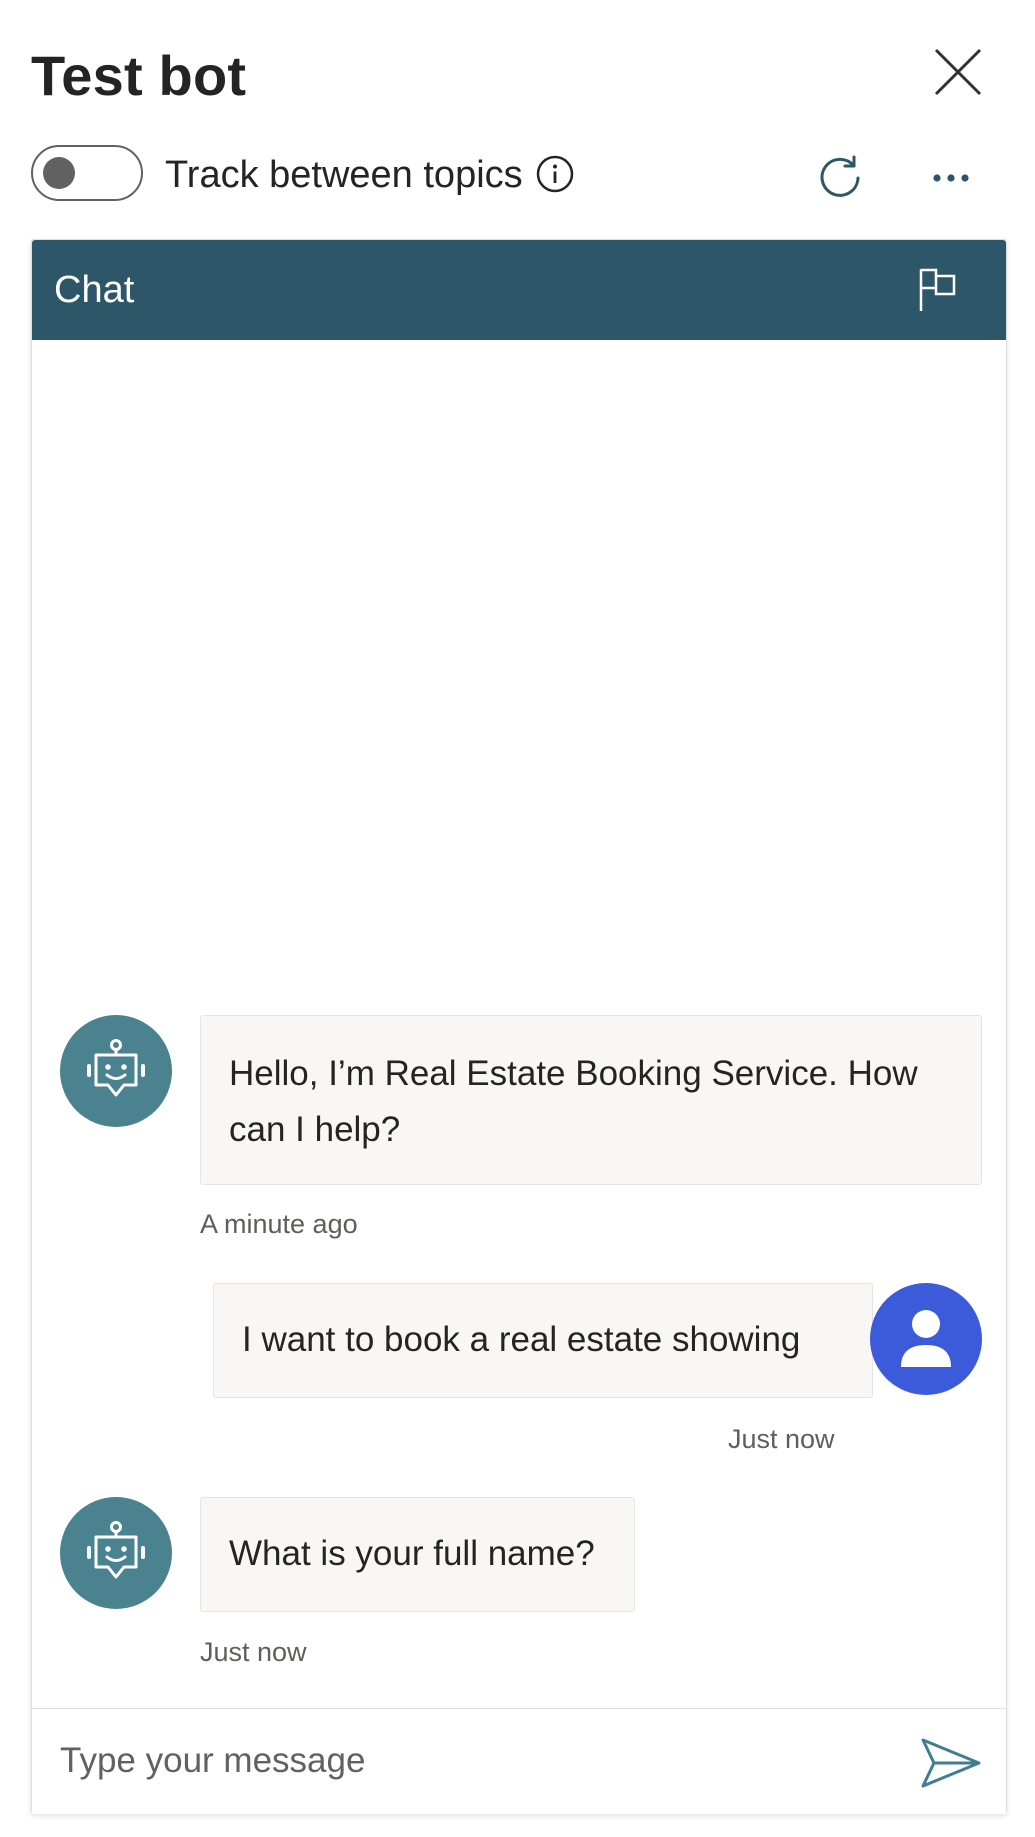  Describe the element at coordinates (94, 290) in the screenshot. I see `chat-title: Chat` at that location.